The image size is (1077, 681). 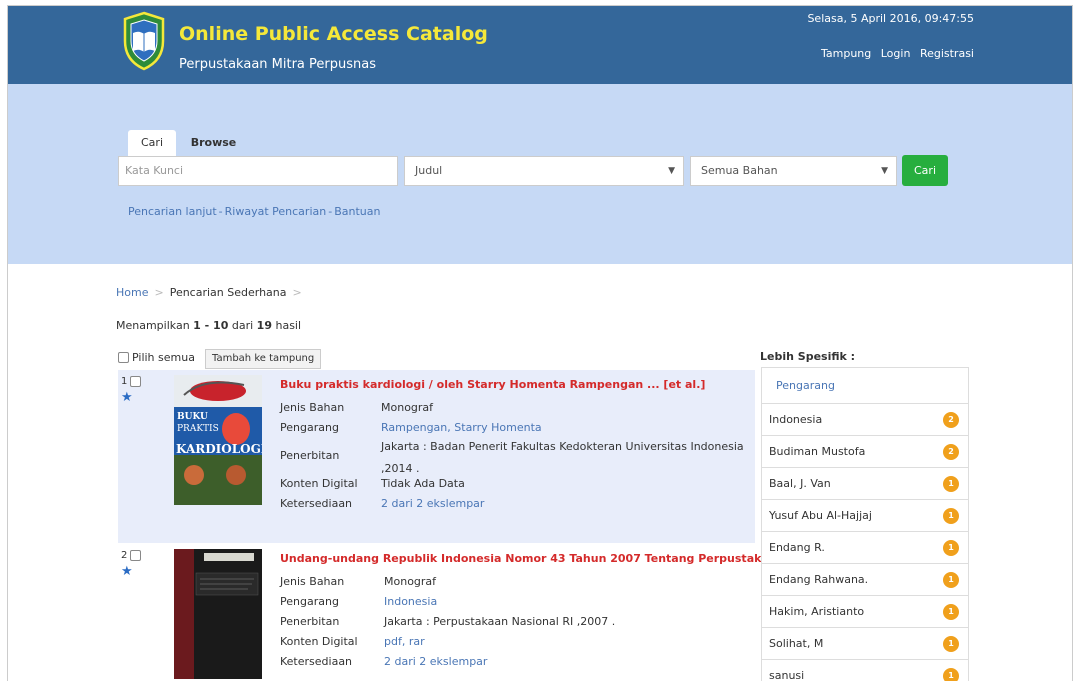 What do you see at coordinates (947, 53) in the screenshot?
I see `registrasi-link: Registrasi` at bounding box center [947, 53].